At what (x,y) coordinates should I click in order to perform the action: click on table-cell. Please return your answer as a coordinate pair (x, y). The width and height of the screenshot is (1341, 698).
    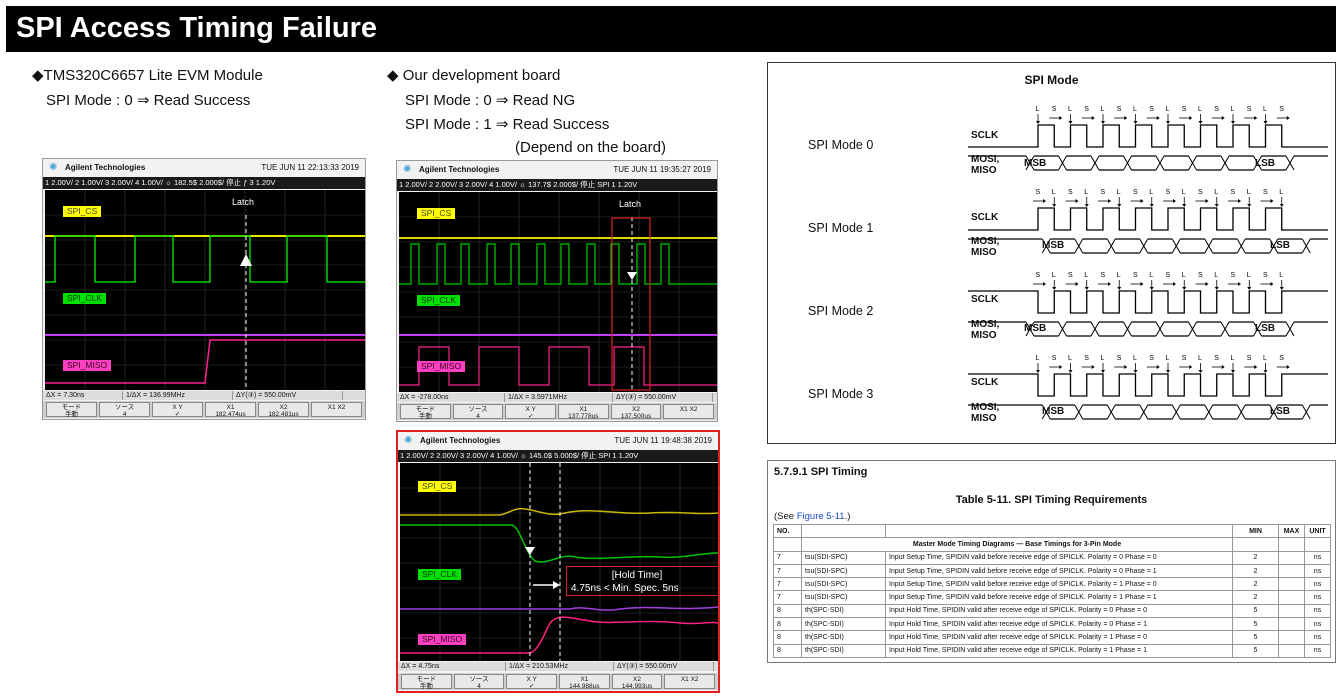
    Looking at the image, I should click on (1291, 624).